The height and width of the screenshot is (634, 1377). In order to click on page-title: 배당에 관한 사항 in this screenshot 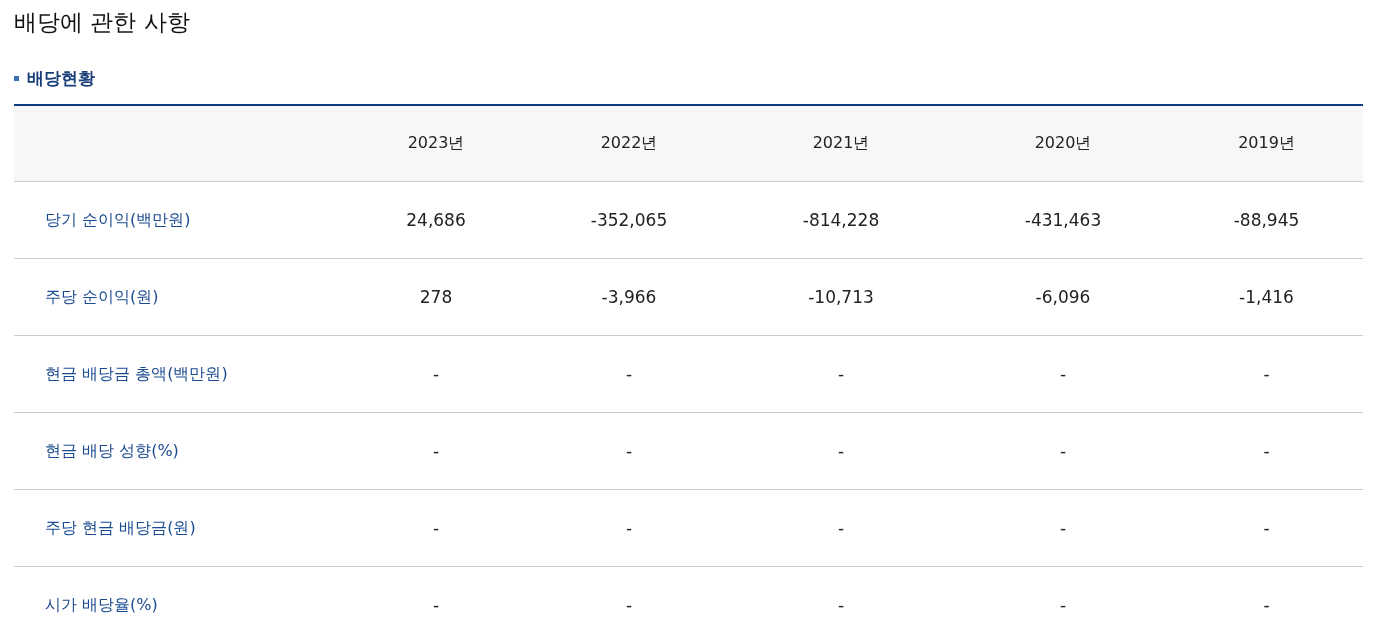, I will do `click(102, 22)`.